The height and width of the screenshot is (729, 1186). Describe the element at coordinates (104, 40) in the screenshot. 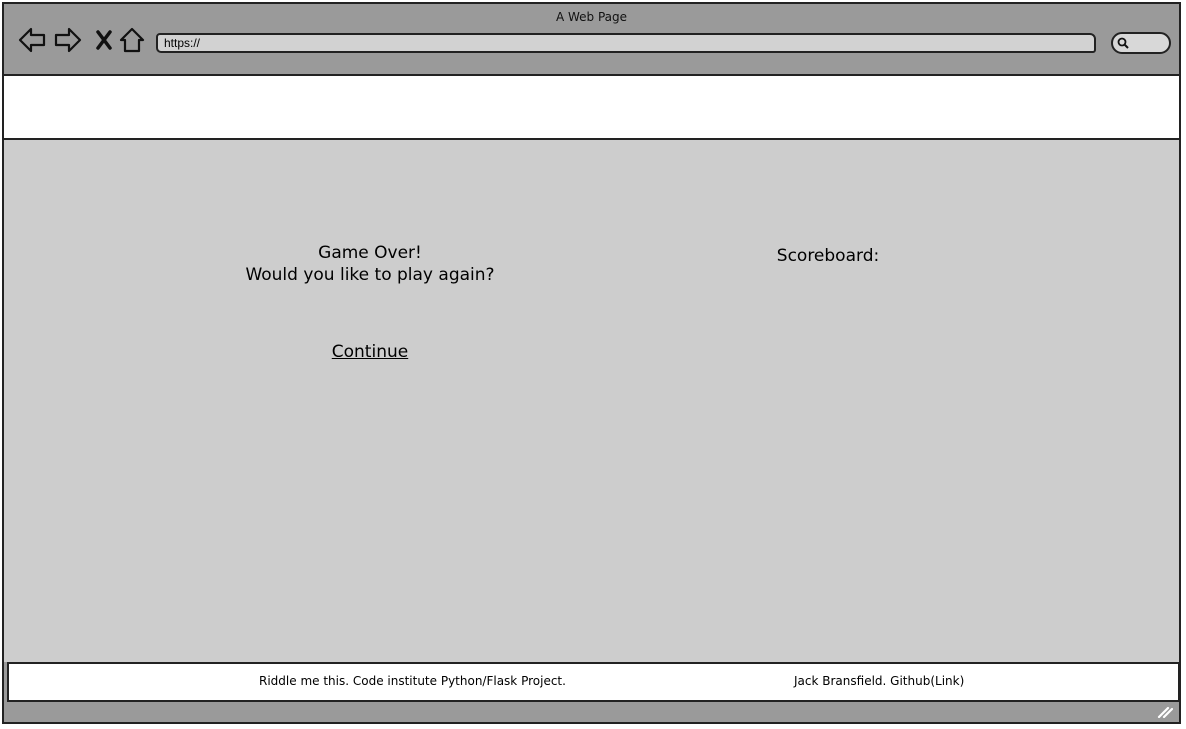

I see `close-x-icon` at that location.